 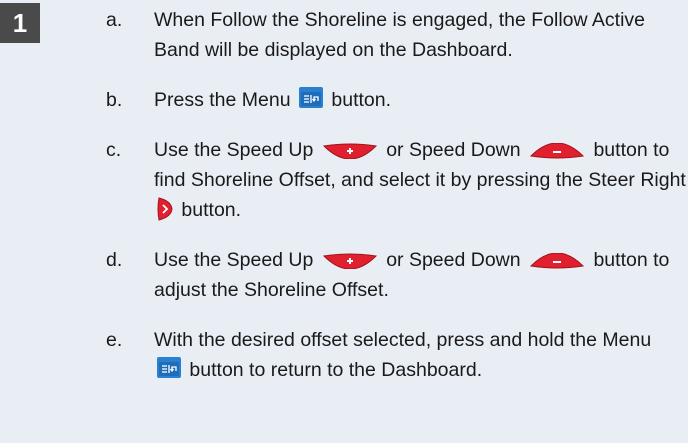 What do you see at coordinates (396, 100) in the screenshot?
I see `step-item-b: b. Press the Menu button.` at bounding box center [396, 100].